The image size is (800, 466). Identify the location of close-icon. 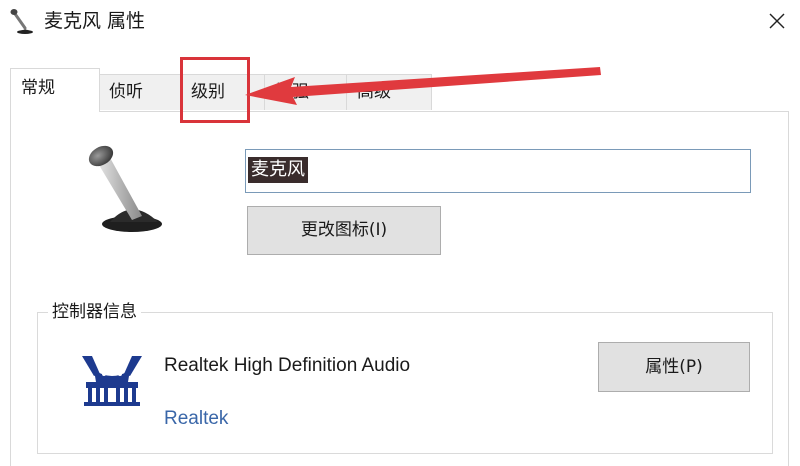
(777, 21).